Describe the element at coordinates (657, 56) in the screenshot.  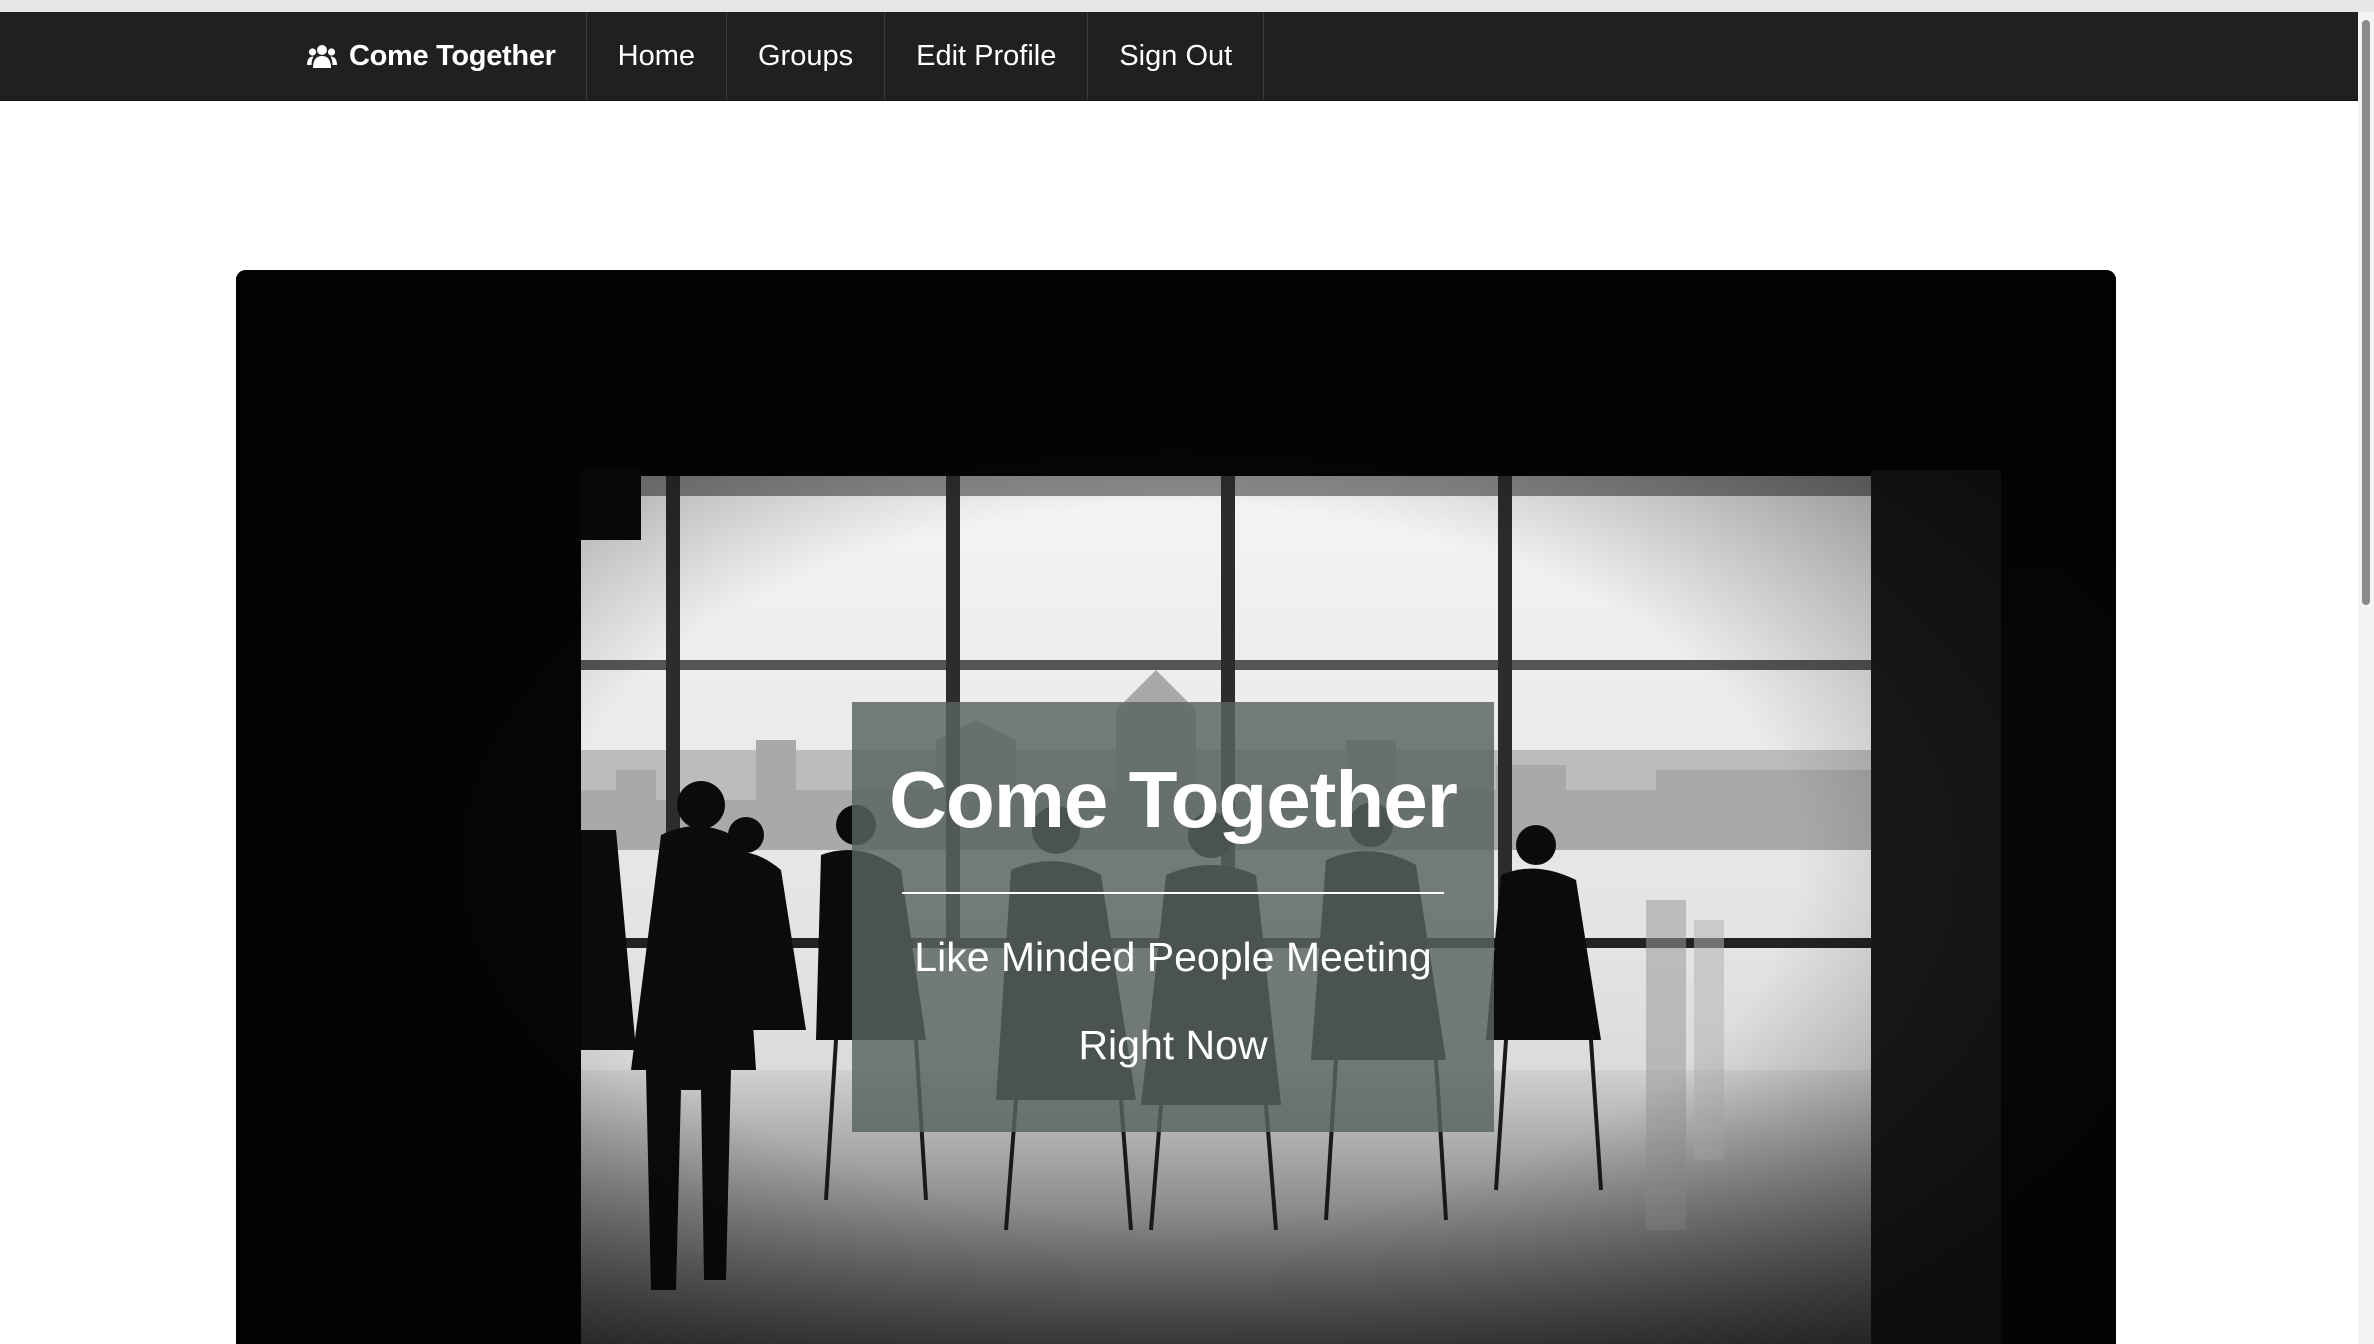
I see `nav-item-home: Home` at that location.